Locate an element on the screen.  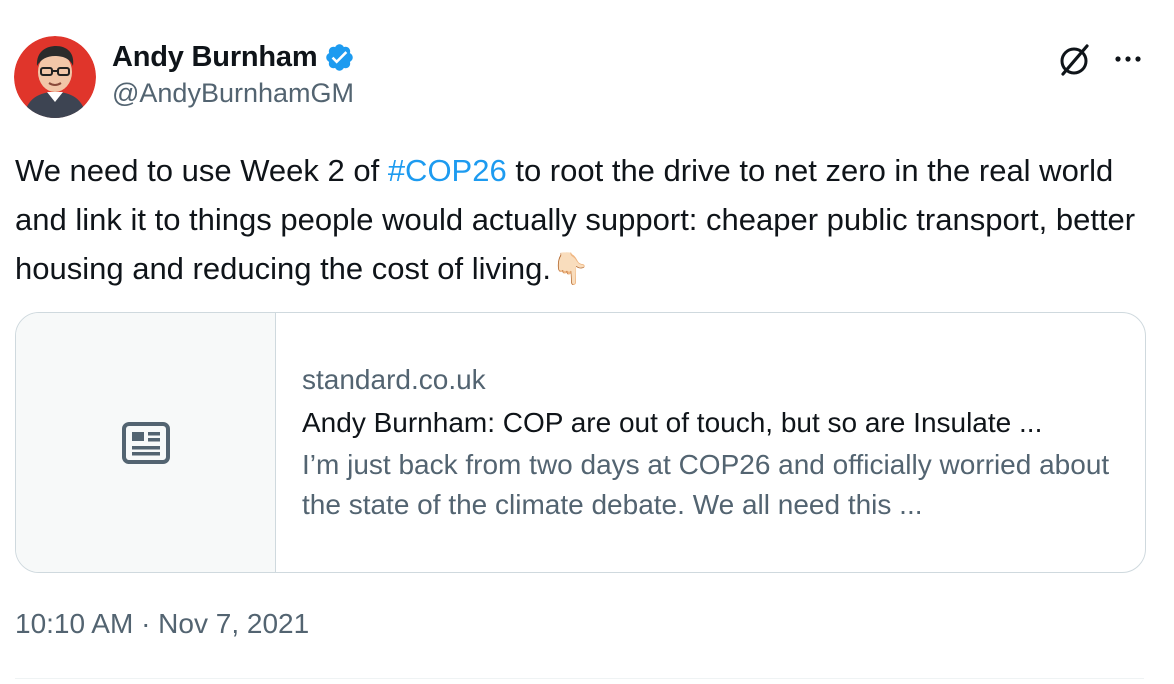
tweet-timestamp: 10:10 AM · Nov 7, 2021 is located at coordinates (162, 624).